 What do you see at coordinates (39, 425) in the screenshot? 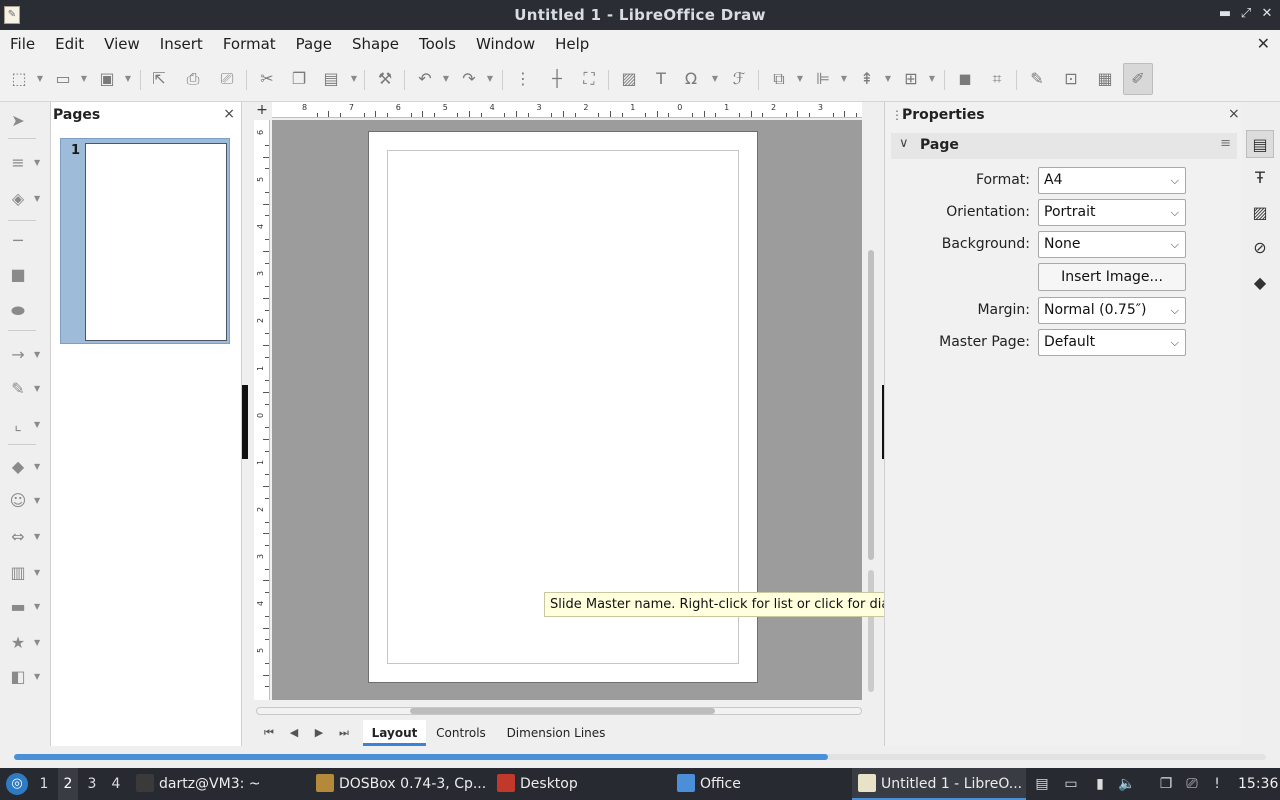
I see `connectors-dropdown-icon: ▼` at bounding box center [39, 425].